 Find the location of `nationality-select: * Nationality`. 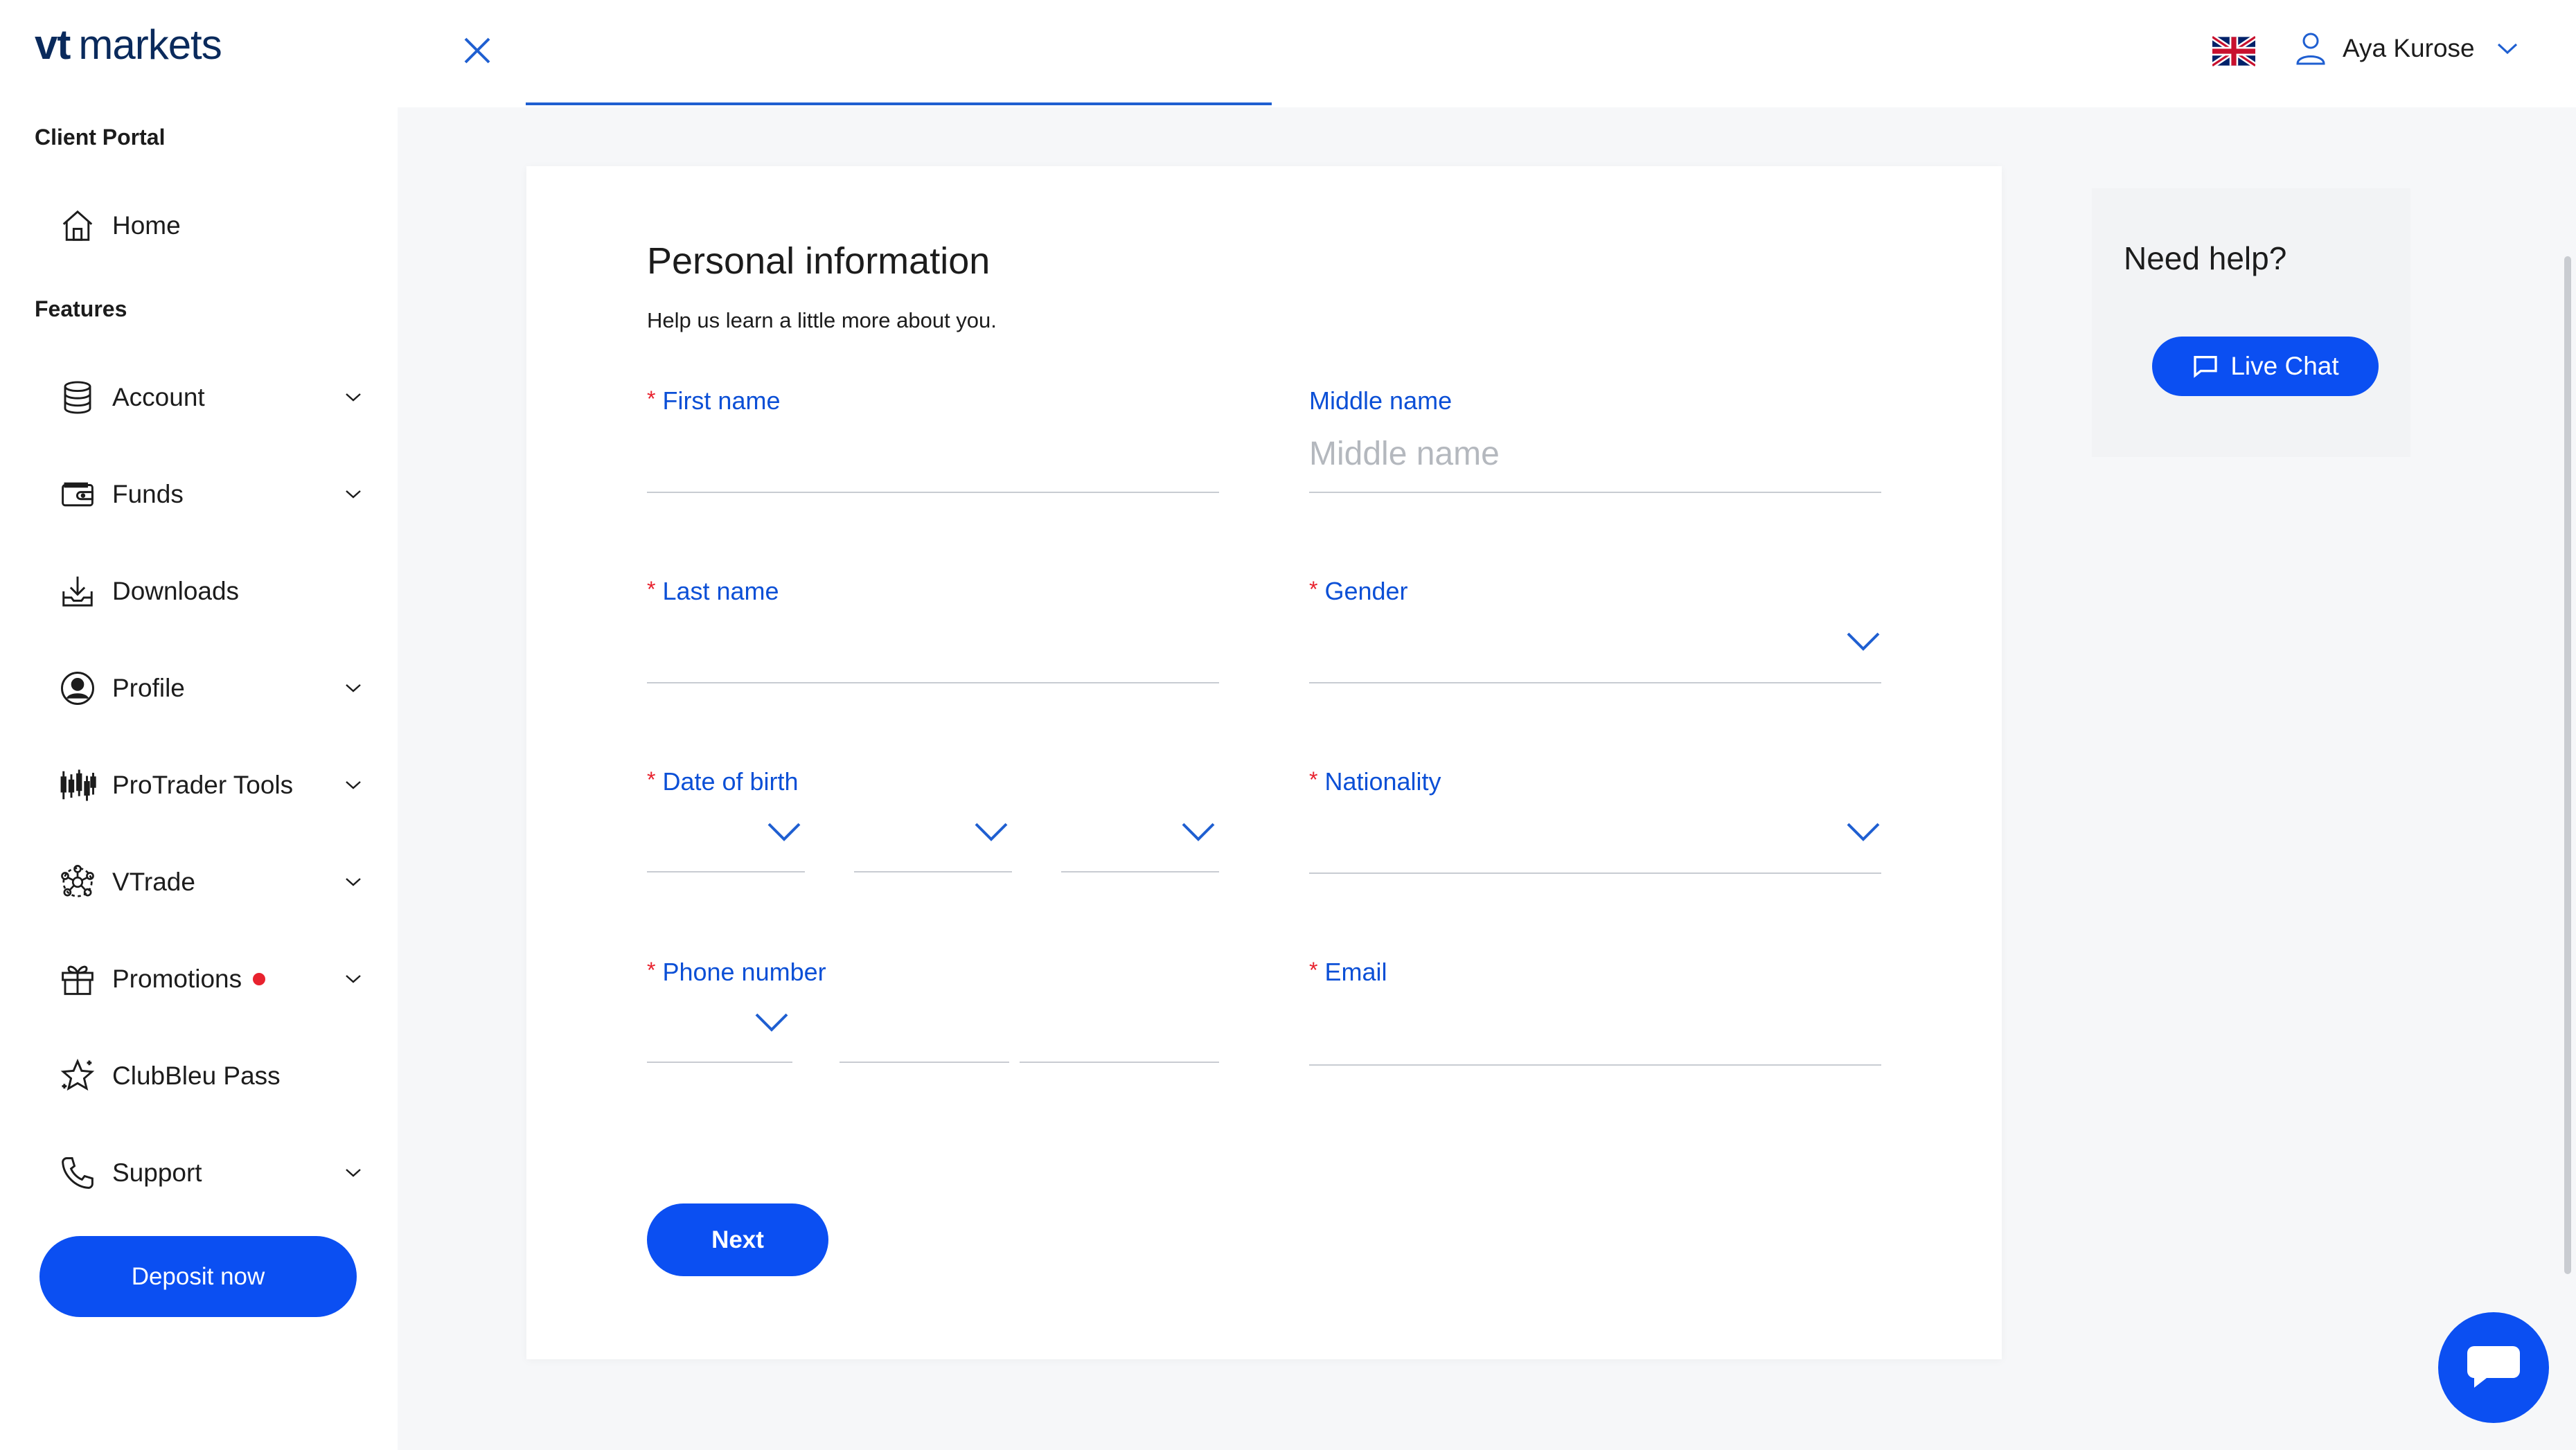

nationality-select: * Nationality is located at coordinates (1595, 821).